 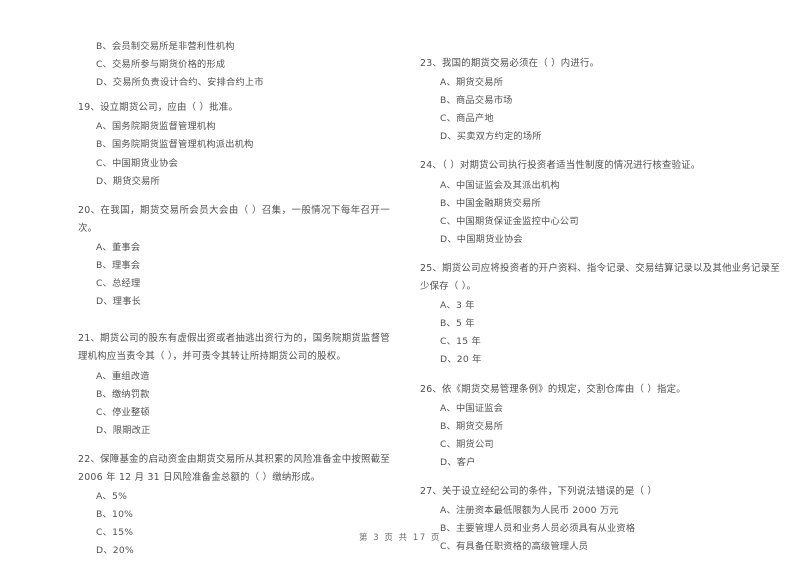 What do you see at coordinates (180, 83) in the screenshot?
I see `option-item: D、交易所负责设计合约、安排合约上市` at bounding box center [180, 83].